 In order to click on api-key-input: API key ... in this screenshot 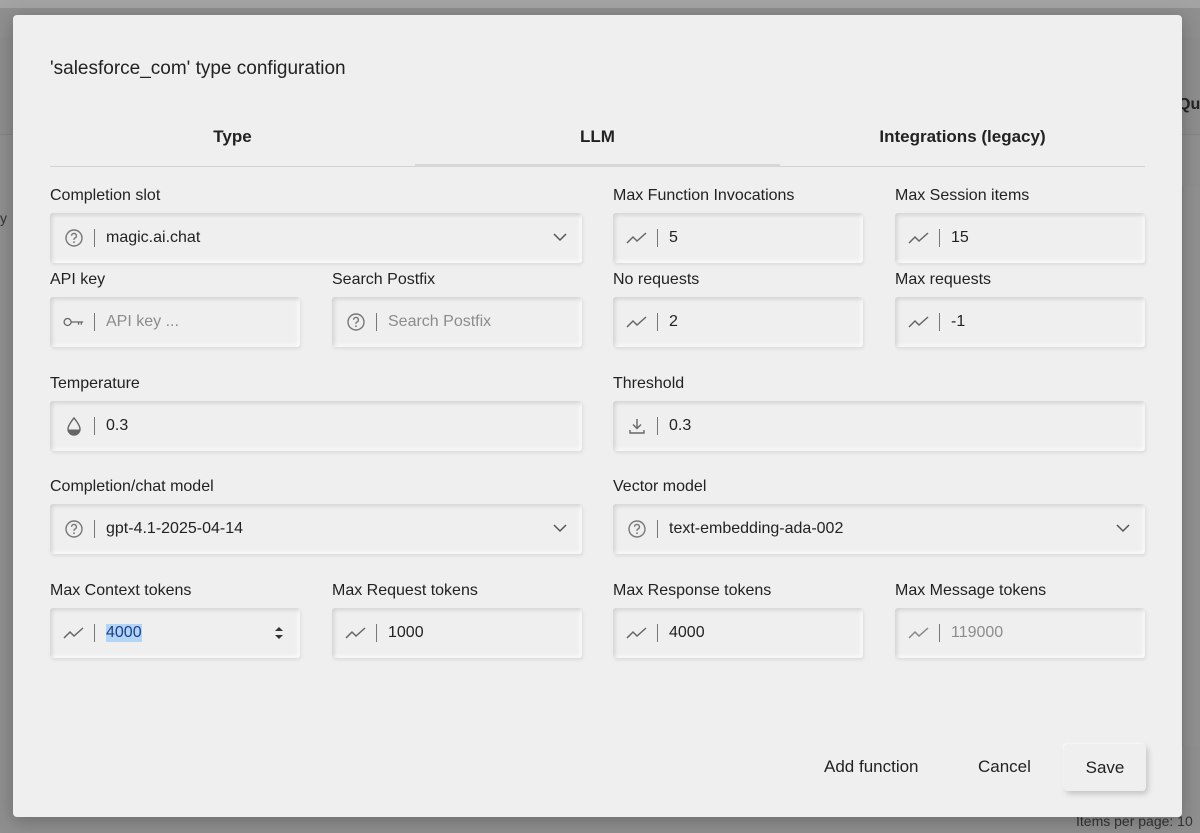, I will do `click(175, 322)`.